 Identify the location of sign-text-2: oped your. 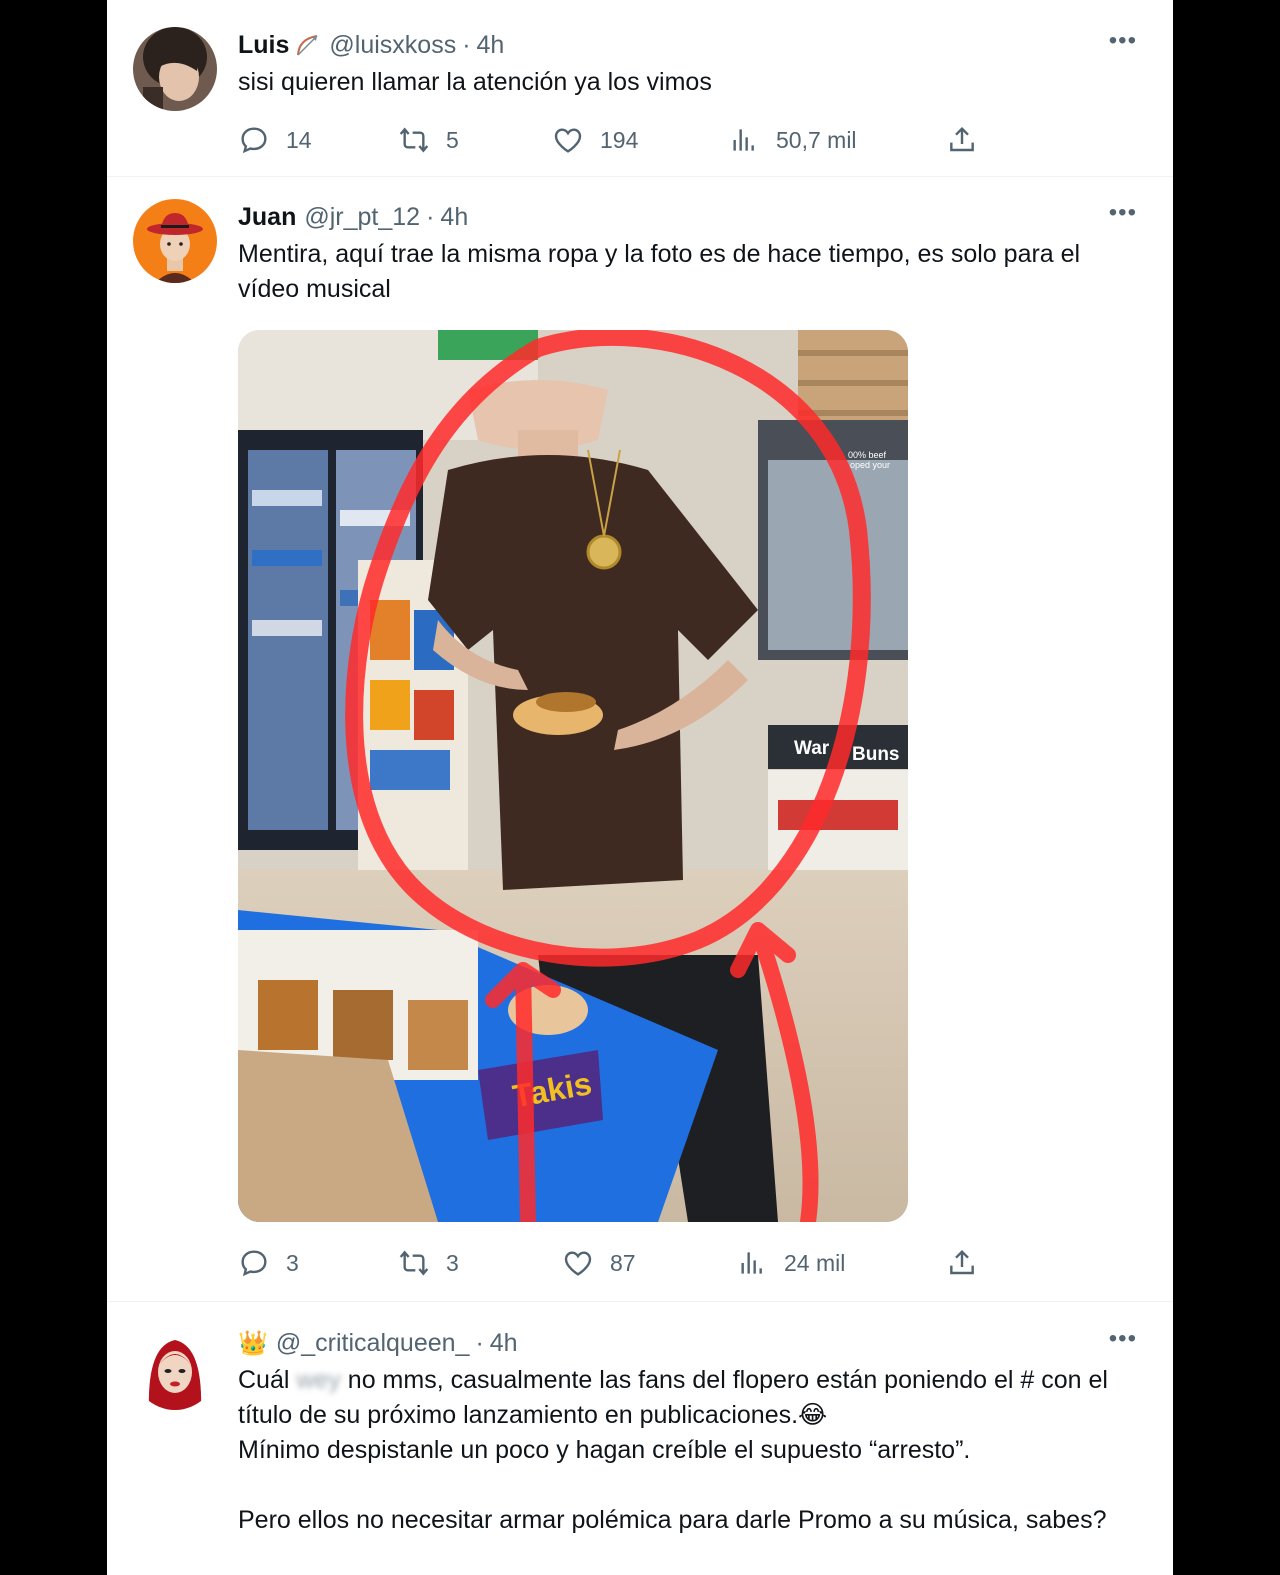
(870, 465).